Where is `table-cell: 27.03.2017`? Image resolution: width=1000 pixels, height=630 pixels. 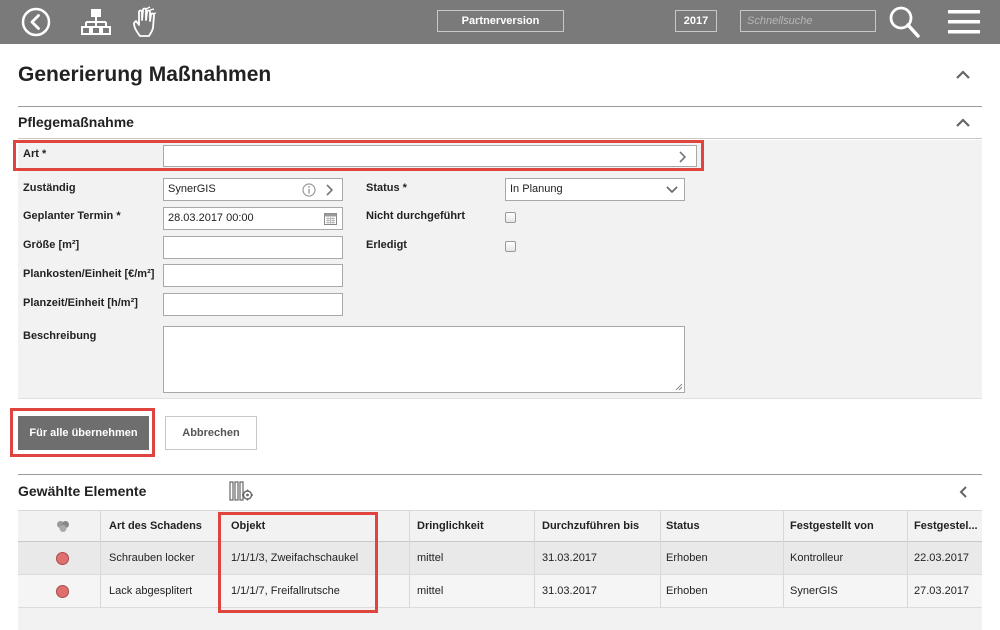 table-cell: 27.03.2017 is located at coordinates (942, 591).